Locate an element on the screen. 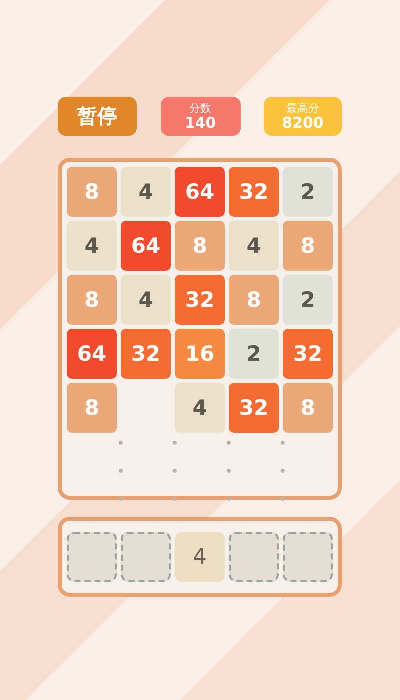 The image size is (400, 700). pause-button: 暂停 is located at coordinates (97, 116).